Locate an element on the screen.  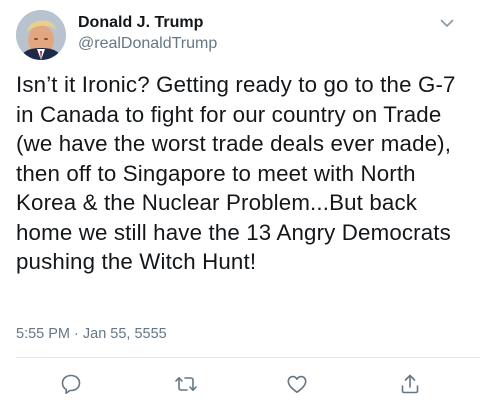
profile-photo-icon is located at coordinates (41, 35).